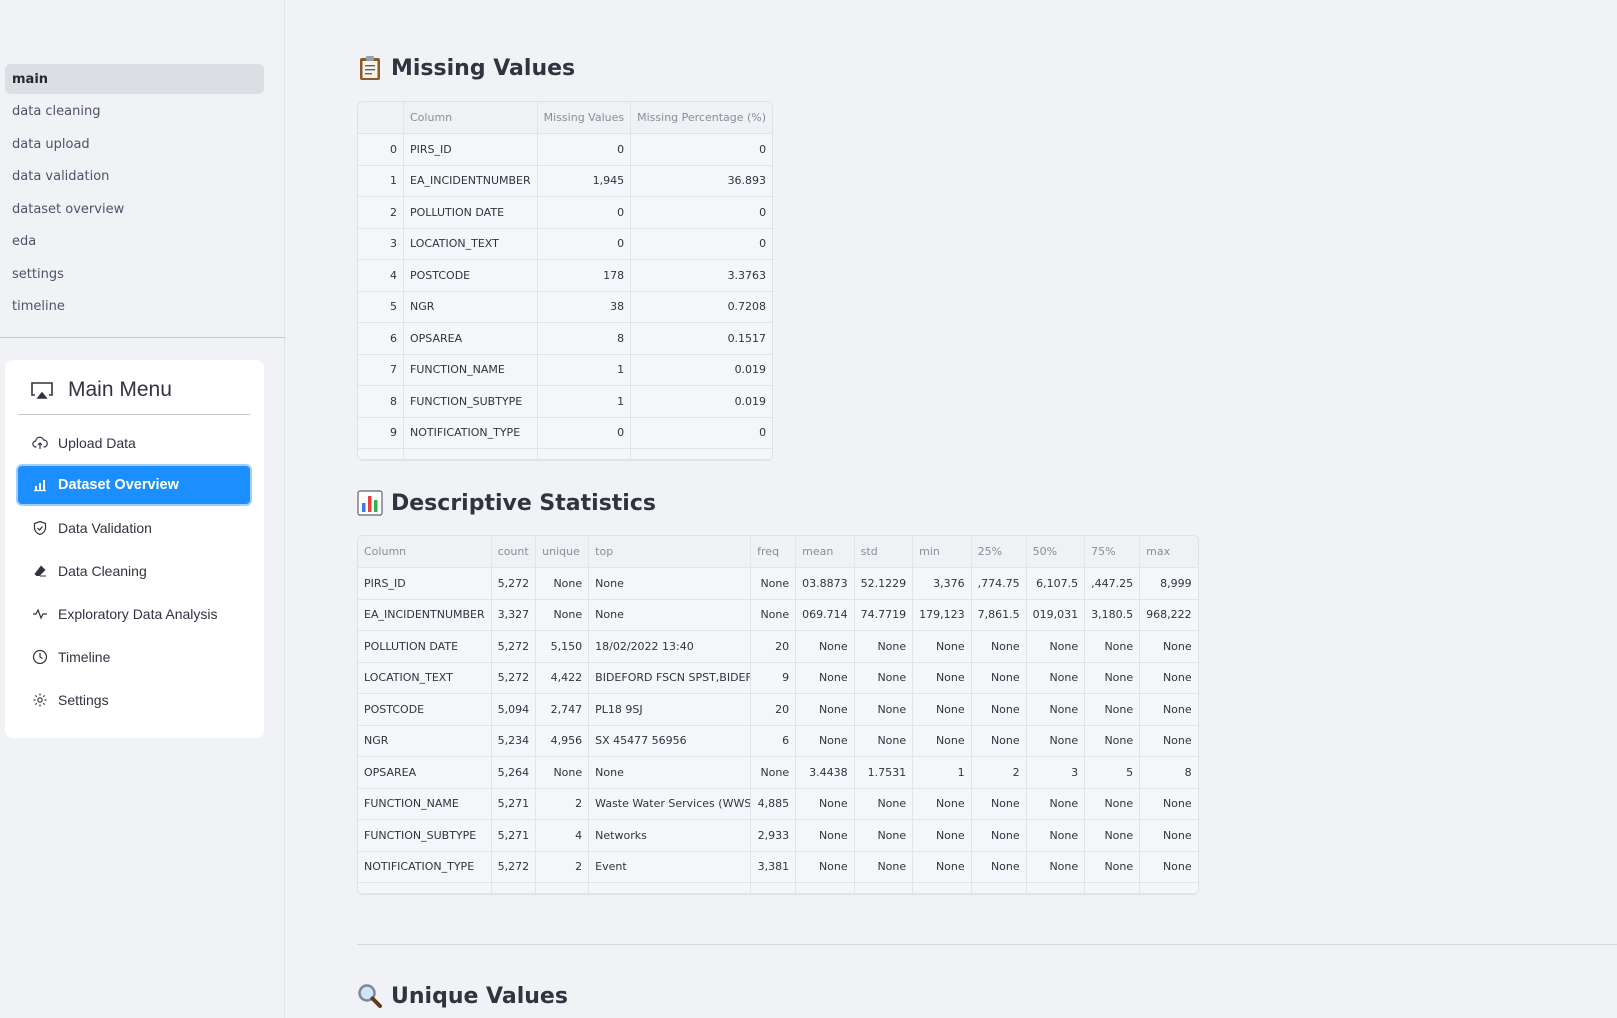 The height and width of the screenshot is (1018, 1617). I want to click on nav-item-timeline: timeline, so click(134, 307).